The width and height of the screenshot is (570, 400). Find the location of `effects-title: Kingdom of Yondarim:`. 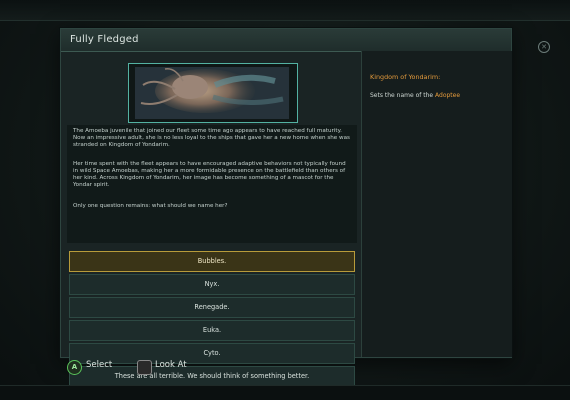

effects-title: Kingdom of Yondarim: is located at coordinates (405, 77).